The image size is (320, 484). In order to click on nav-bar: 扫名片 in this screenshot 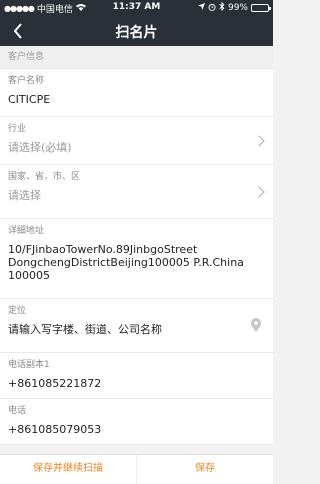, I will do `click(136, 31)`.